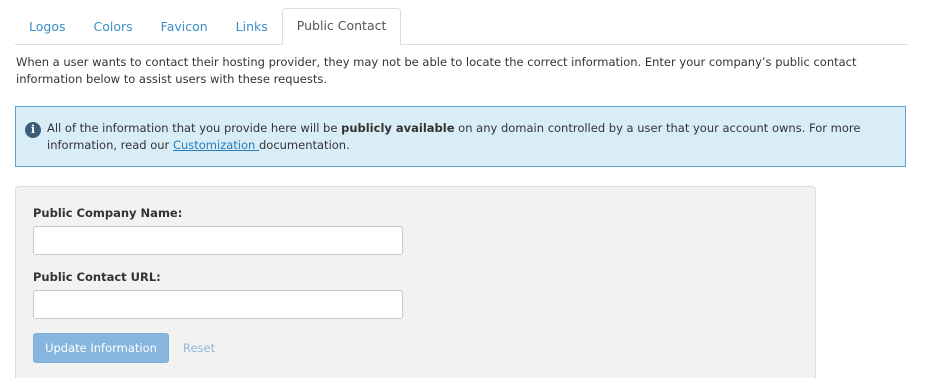  I want to click on company-name-label: Public Company Name:, so click(108, 213).